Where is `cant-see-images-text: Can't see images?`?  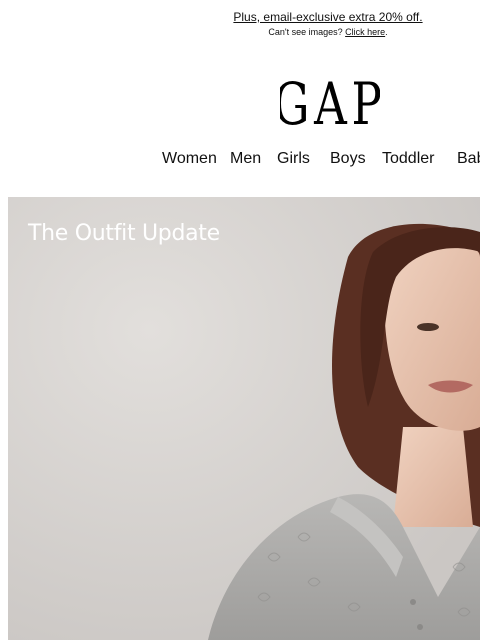 cant-see-images-text: Can't see images? is located at coordinates (305, 32).